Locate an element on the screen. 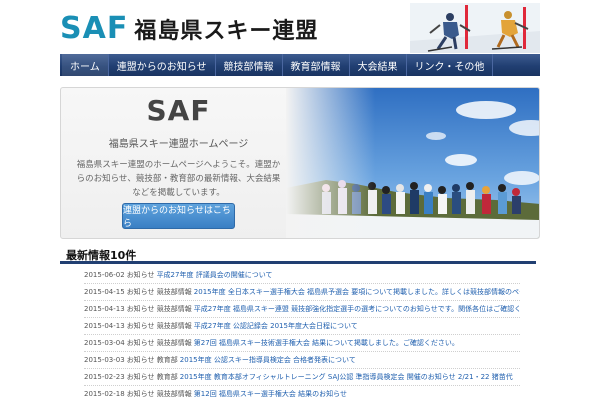 The height and width of the screenshot is (400, 600). nav-item-results: 大会結果 is located at coordinates (378, 65).